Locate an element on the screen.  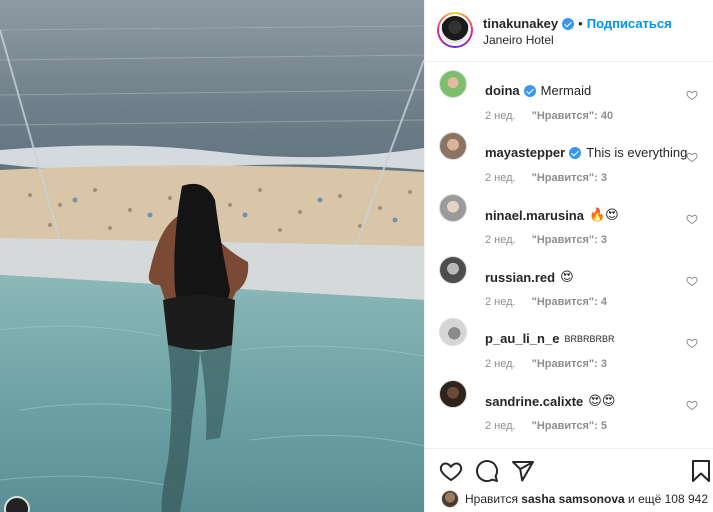
heart-icon is located at coordinates (451, 471).